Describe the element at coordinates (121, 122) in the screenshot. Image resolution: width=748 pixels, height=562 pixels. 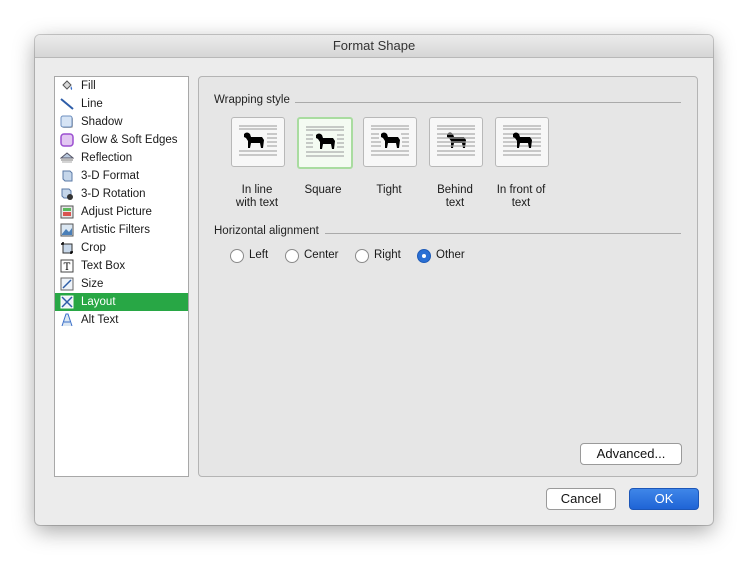
I see `sidebar-item-shadow: Shadow` at that location.